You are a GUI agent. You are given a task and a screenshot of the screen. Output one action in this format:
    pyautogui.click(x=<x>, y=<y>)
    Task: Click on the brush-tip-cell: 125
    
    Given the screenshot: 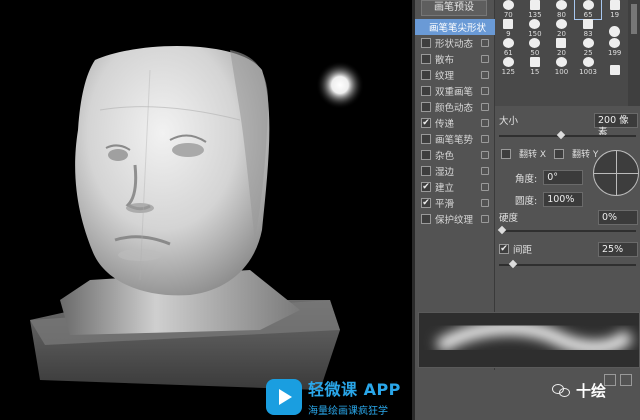 What is the action you would take?
    pyautogui.click(x=508, y=66)
    